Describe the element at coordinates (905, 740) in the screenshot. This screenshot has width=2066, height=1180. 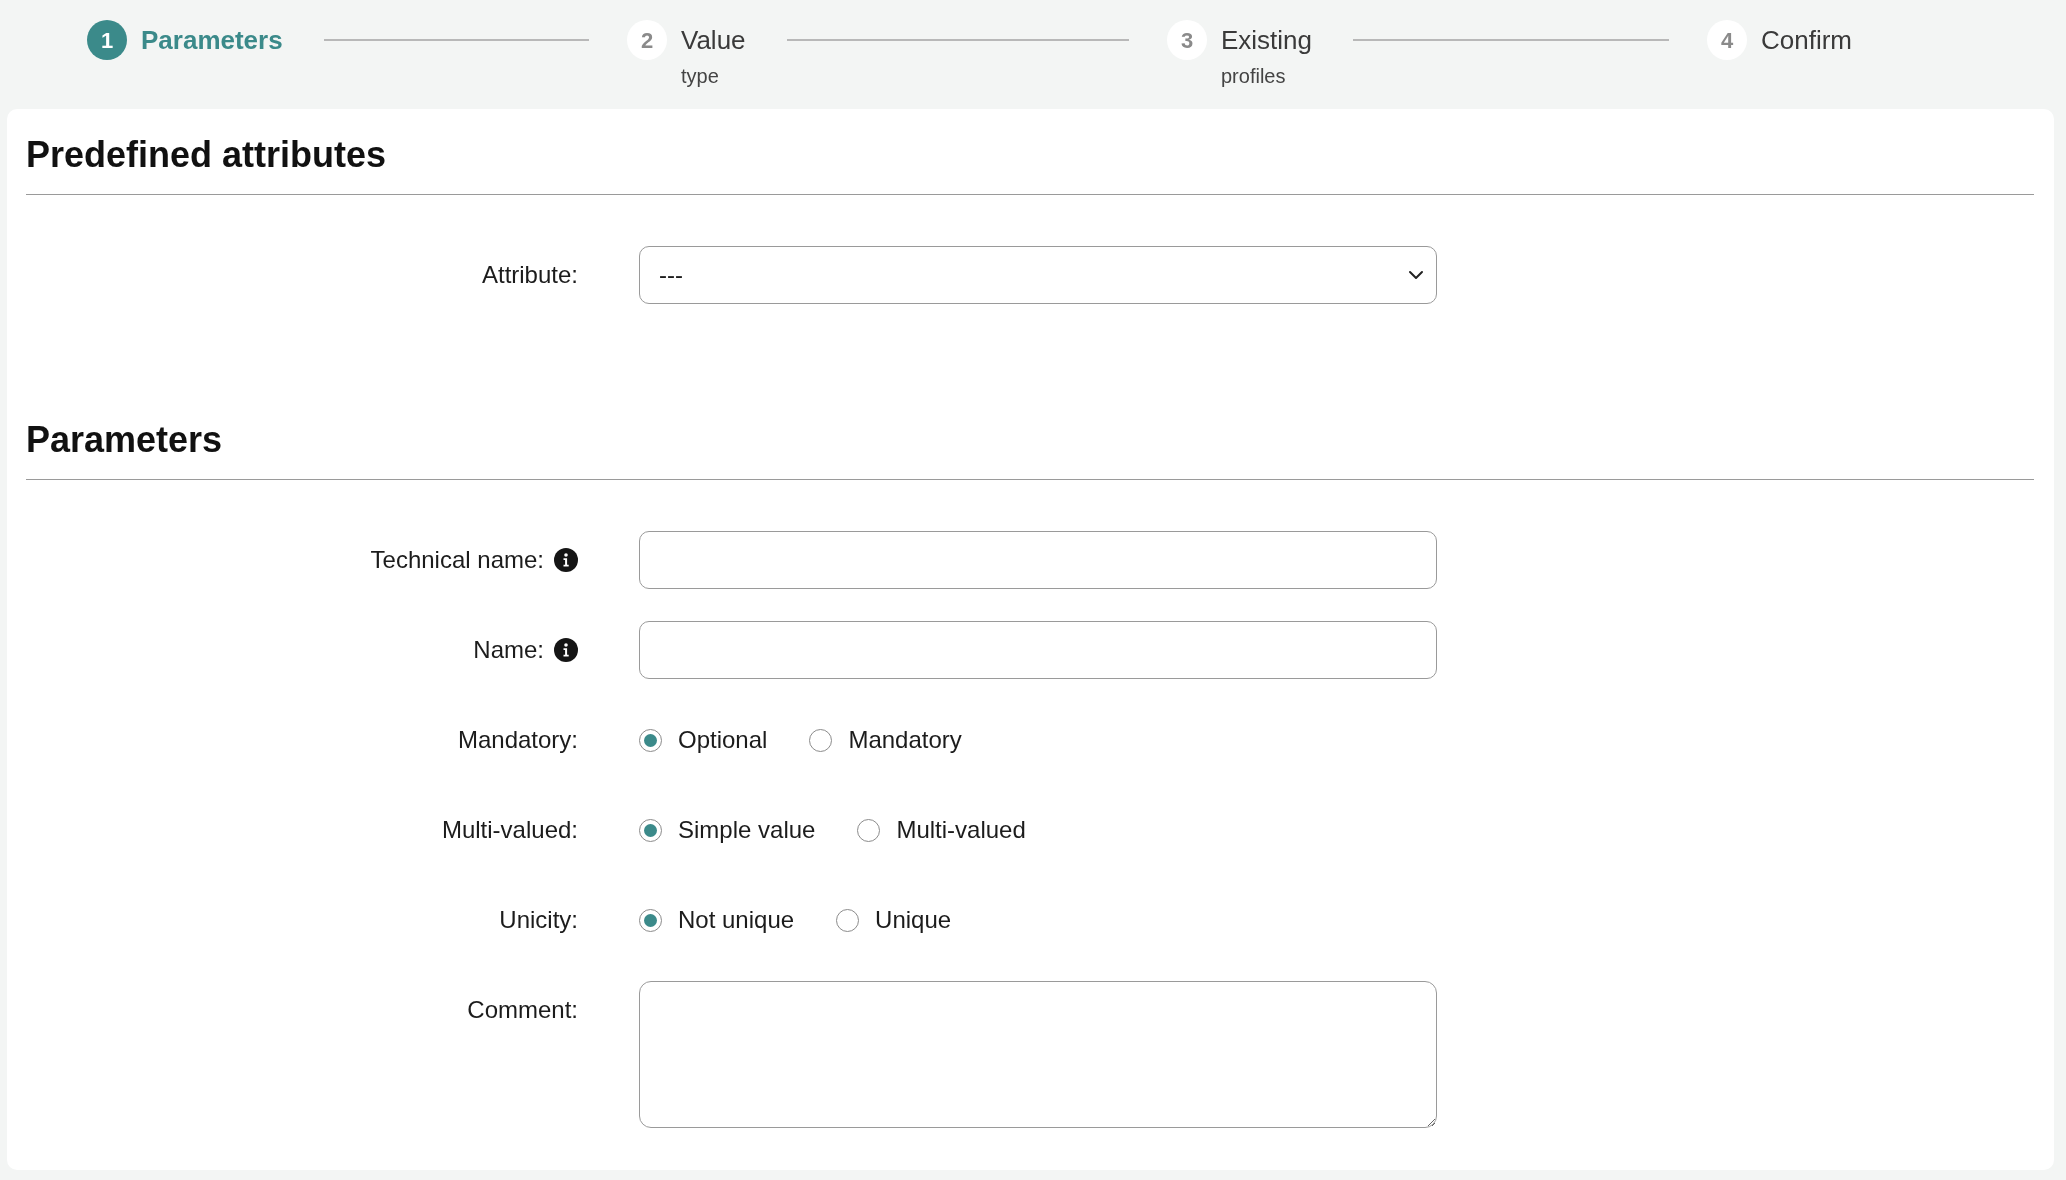
I see `radio-label: Mandatory` at that location.